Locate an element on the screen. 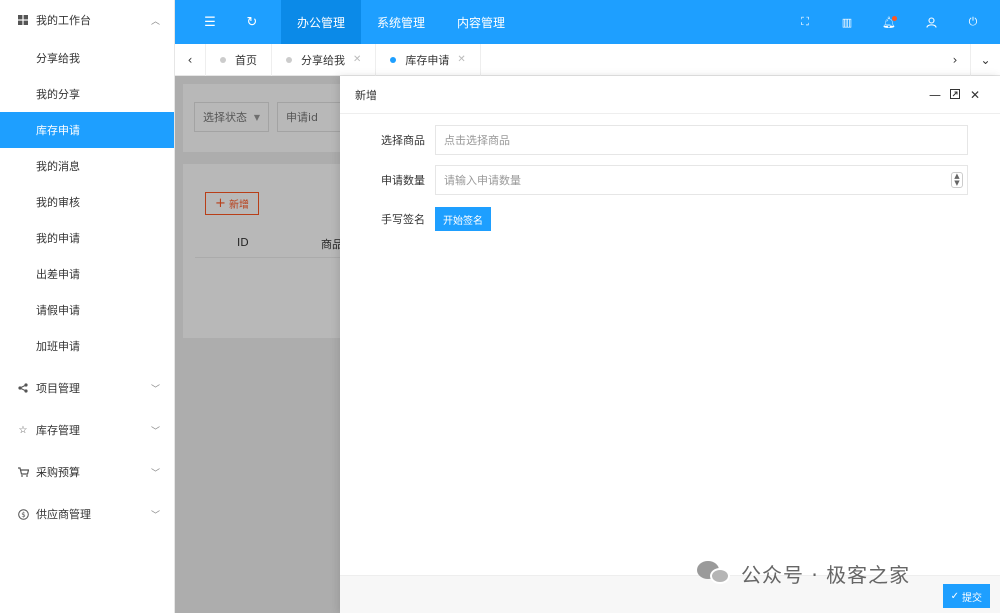  product-select-input: 点击选择商品 is located at coordinates (701, 140).